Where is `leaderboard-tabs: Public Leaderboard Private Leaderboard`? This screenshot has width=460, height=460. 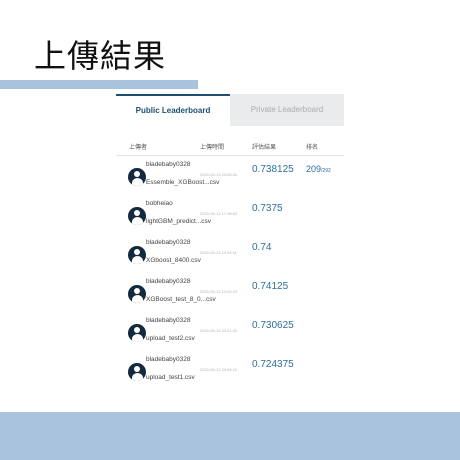 leaderboard-tabs: Public Leaderboard Private Leaderboard is located at coordinates (230, 110).